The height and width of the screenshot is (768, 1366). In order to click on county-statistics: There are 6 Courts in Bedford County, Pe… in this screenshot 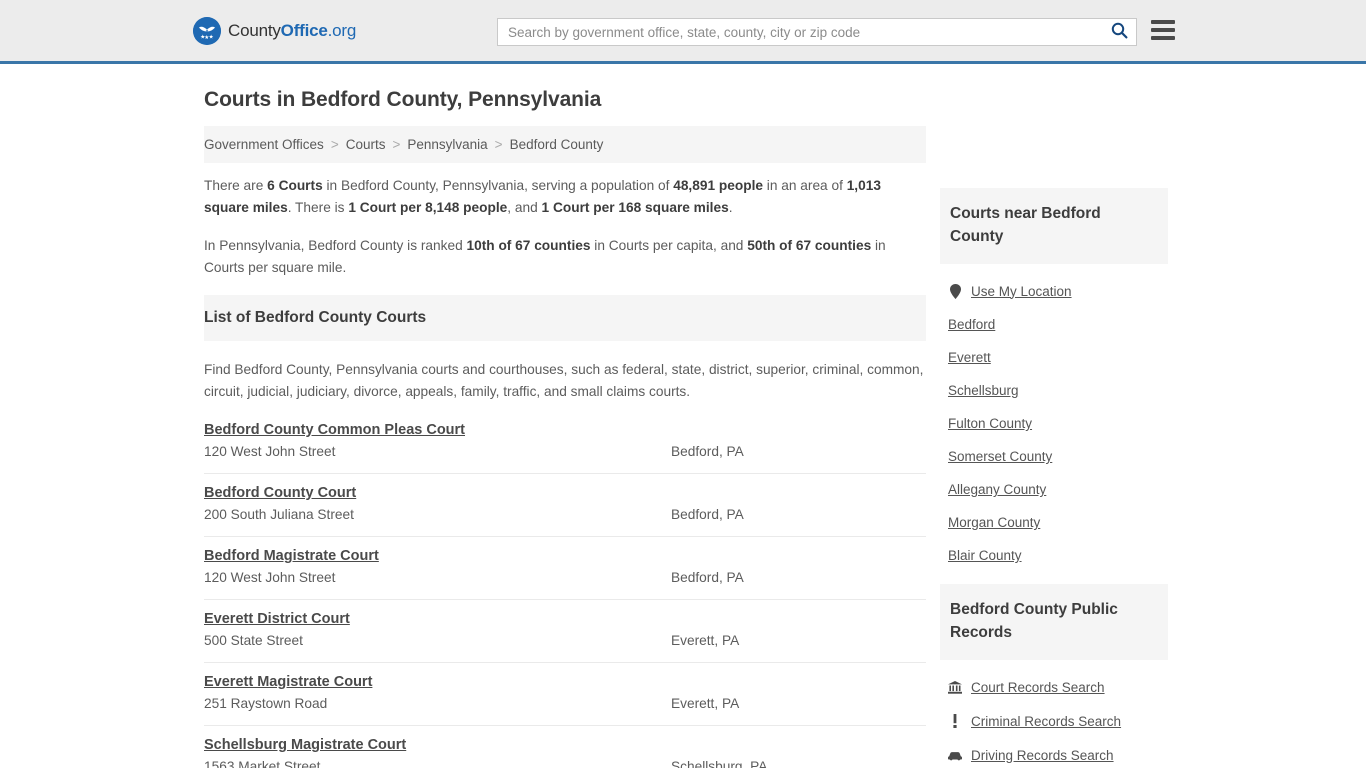, I will do `click(565, 227)`.